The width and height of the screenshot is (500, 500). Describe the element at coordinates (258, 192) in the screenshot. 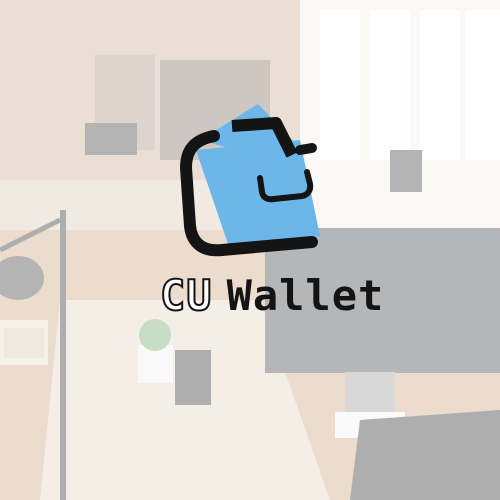

I see `wallet-body` at that location.